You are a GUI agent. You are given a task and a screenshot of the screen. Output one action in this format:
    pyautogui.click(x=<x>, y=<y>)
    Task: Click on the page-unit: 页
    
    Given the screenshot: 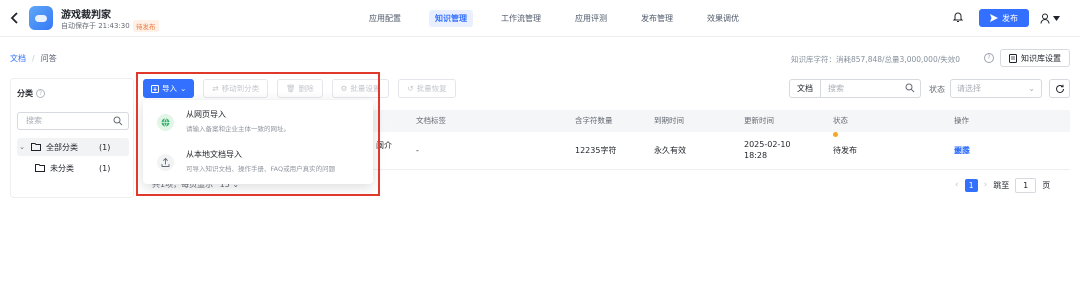 What is the action you would take?
    pyautogui.click(x=1046, y=185)
    